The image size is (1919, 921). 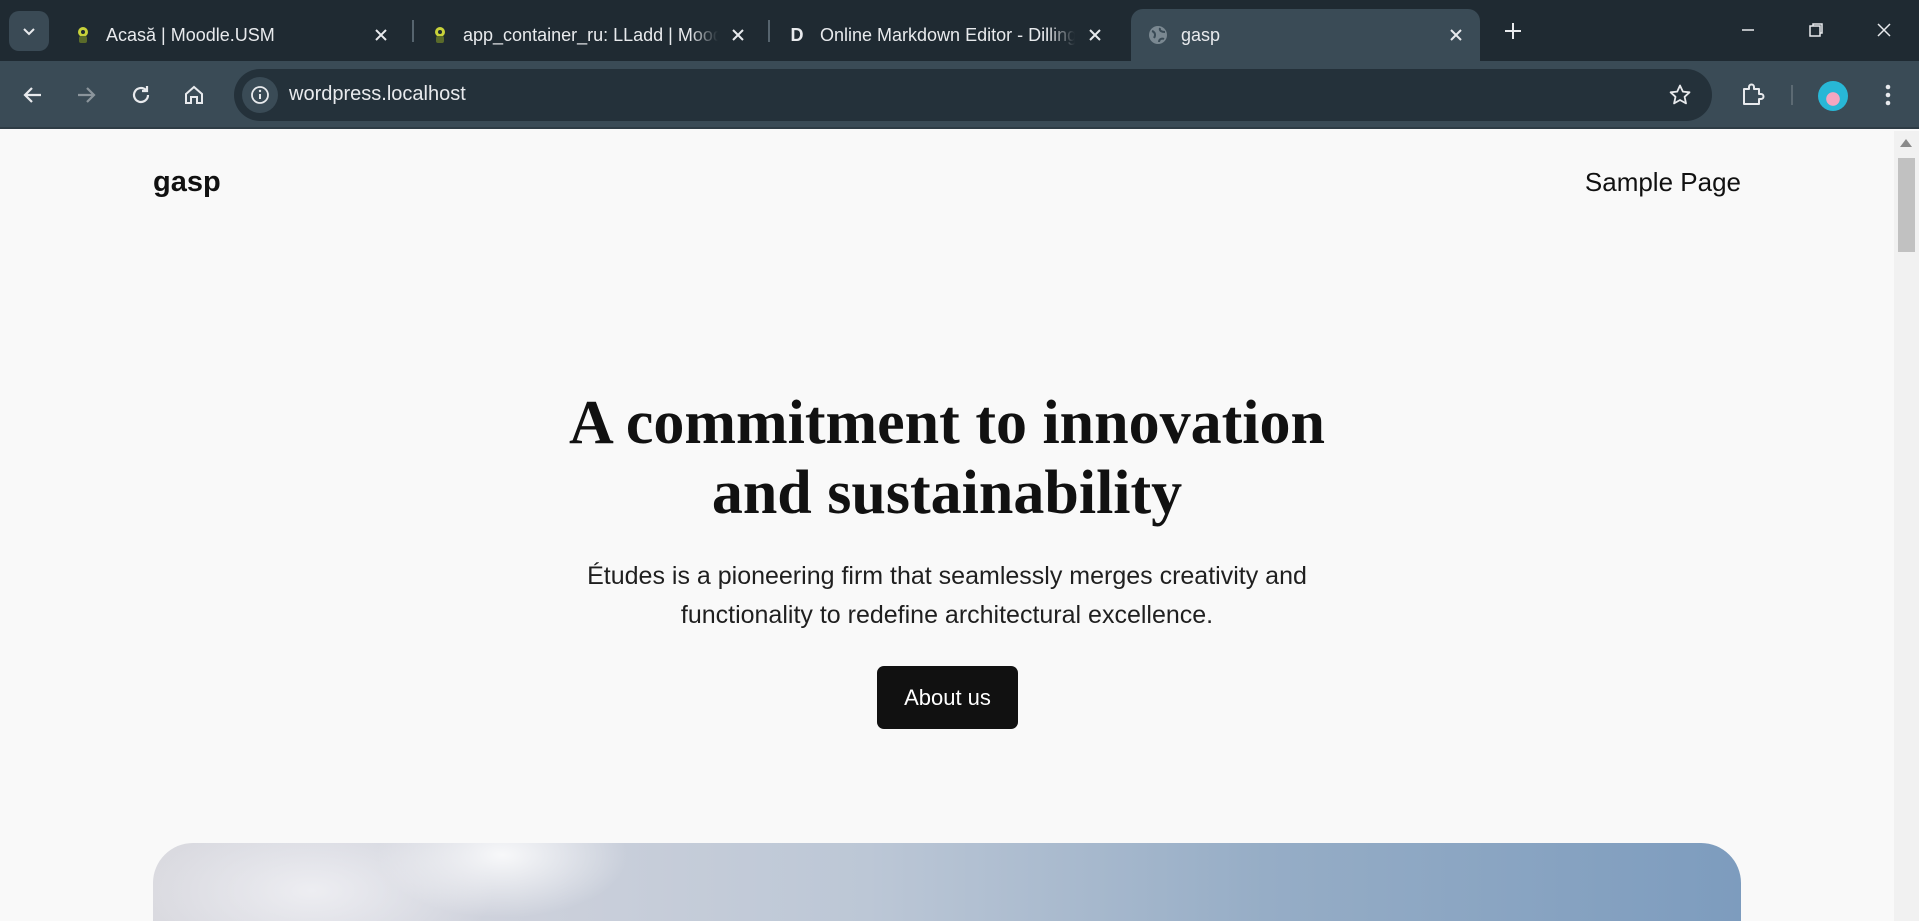 What do you see at coordinates (233, 35) in the screenshot?
I see `tab-title: Acasă | Moodle.USM` at bounding box center [233, 35].